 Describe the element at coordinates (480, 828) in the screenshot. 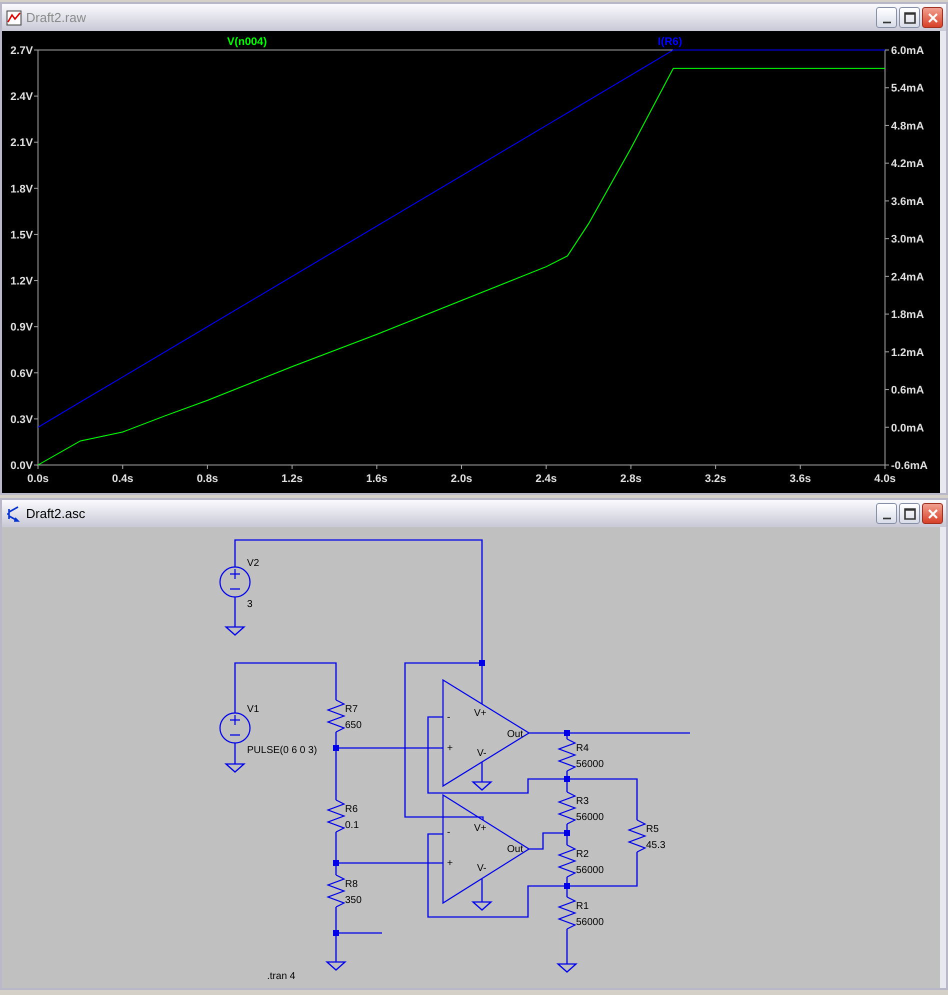

I see `pin-label: V+` at that location.